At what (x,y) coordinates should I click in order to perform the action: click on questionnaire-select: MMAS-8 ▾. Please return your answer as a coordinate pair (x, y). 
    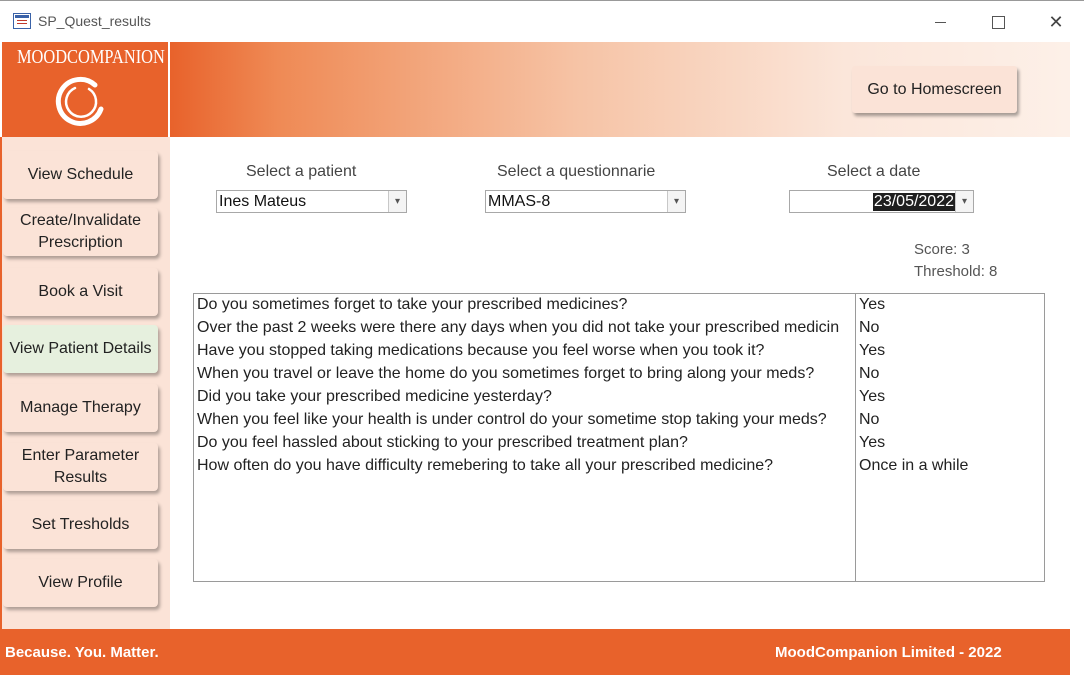
    Looking at the image, I should click on (585, 201).